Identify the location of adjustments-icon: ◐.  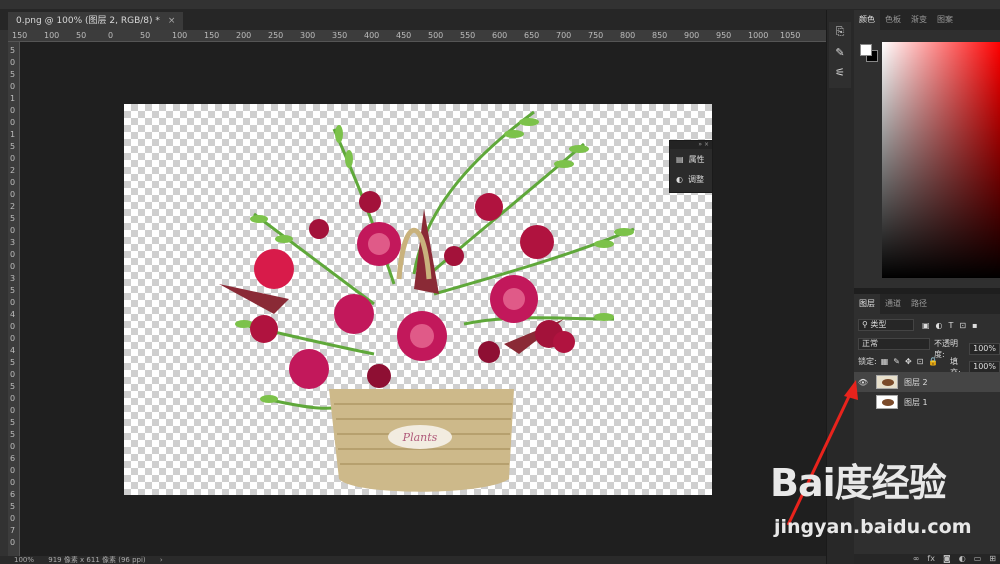
(679, 179).